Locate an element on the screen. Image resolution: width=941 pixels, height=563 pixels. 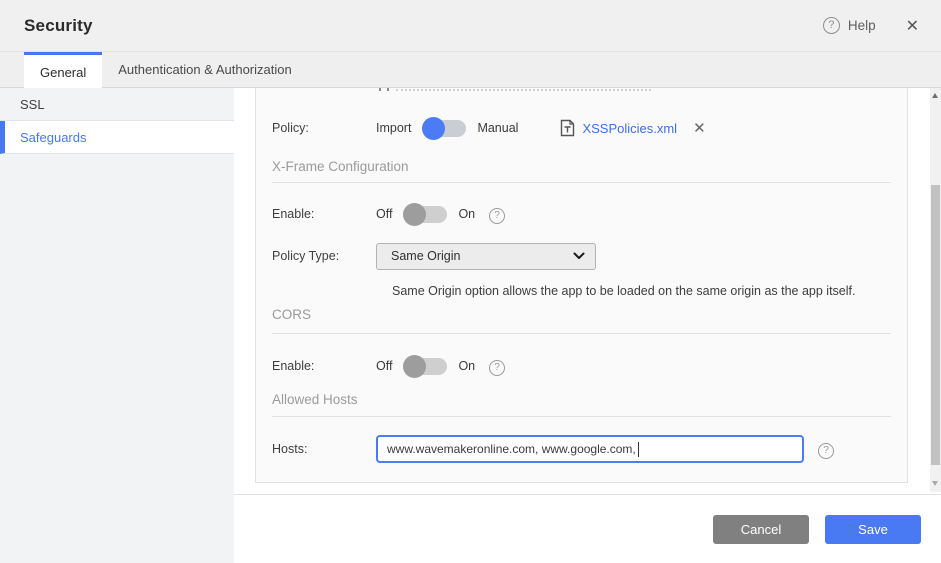
allowed-hosts-heading: Allowed Hosts is located at coordinates (315, 399).